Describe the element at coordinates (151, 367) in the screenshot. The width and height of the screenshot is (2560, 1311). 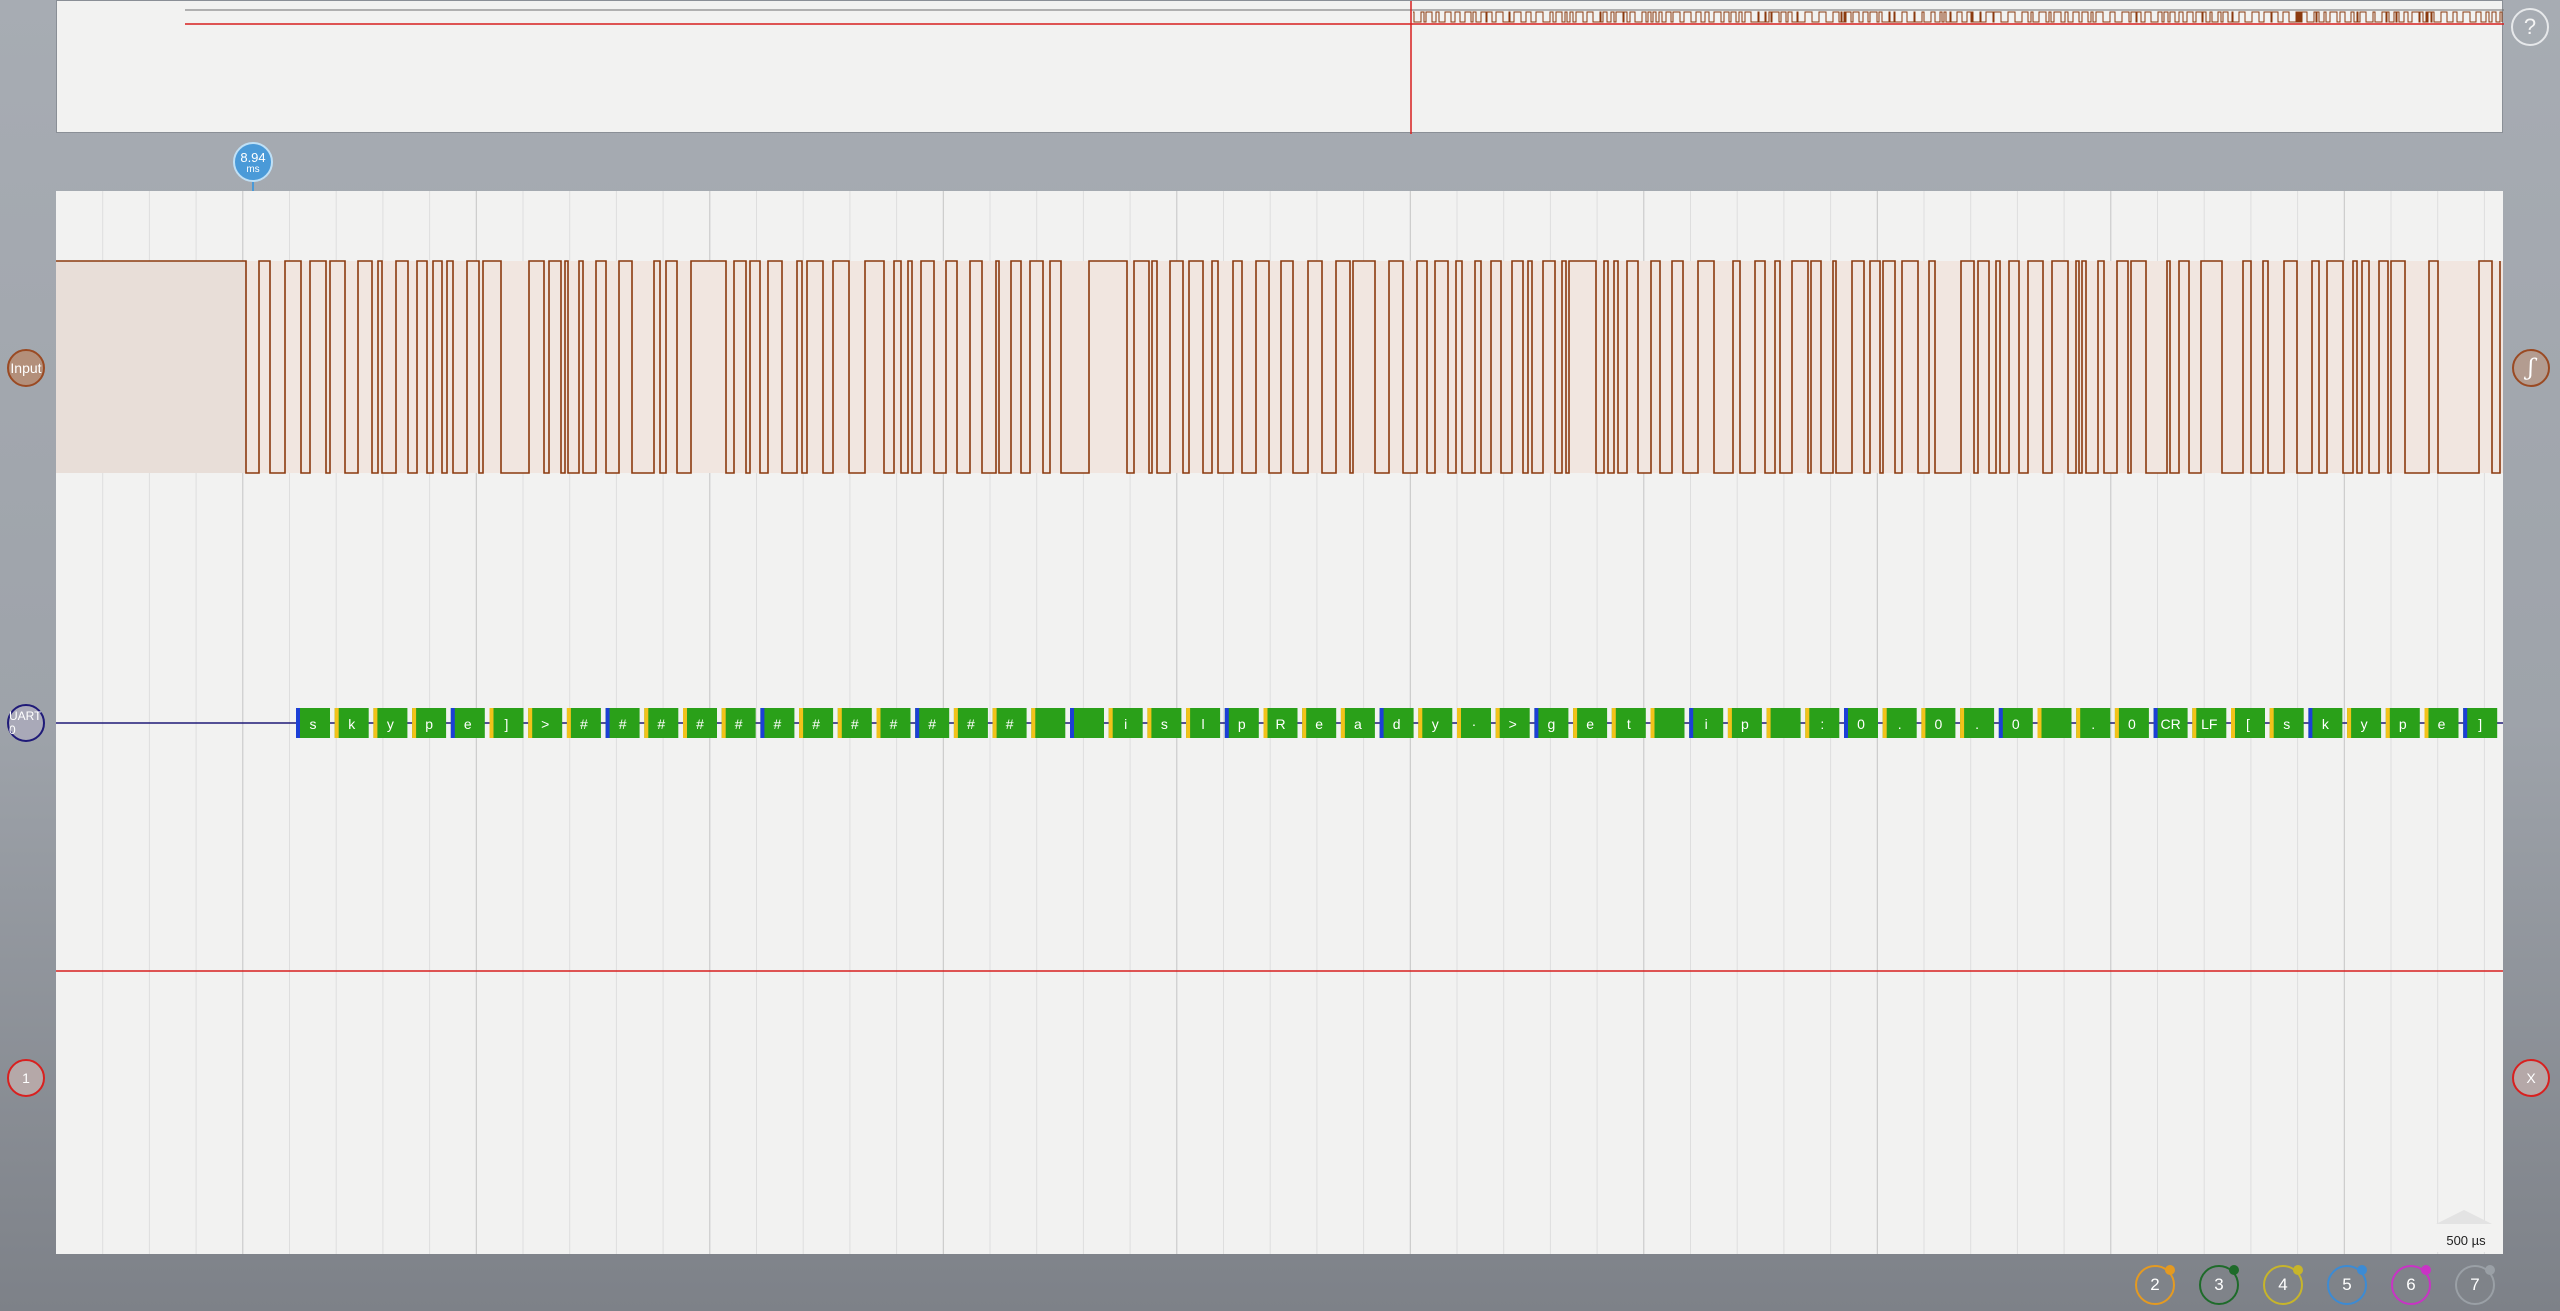
I see `pretrigger-shade` at that location.